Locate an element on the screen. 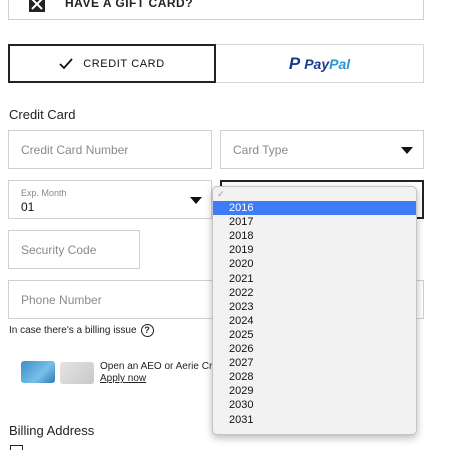 The image size is (474, 450). security-code-field: Security Code is located at coordinates (74, 249).